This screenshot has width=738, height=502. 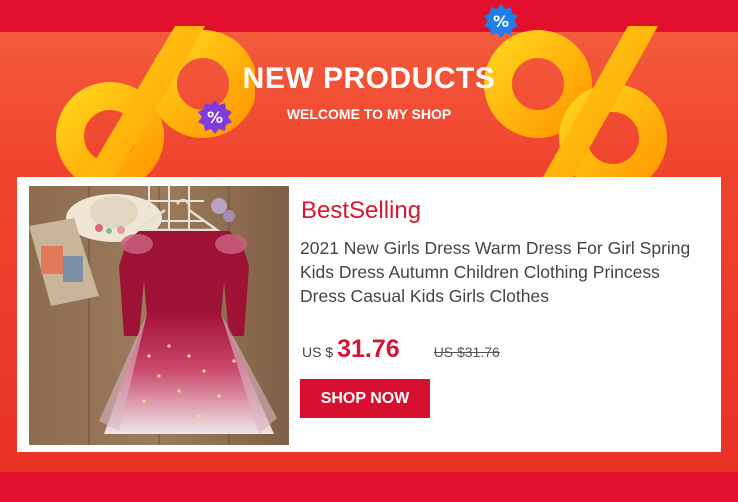 I want to click on price-row: US $ 31.76 US $31.76, so click(x=401, y=349).